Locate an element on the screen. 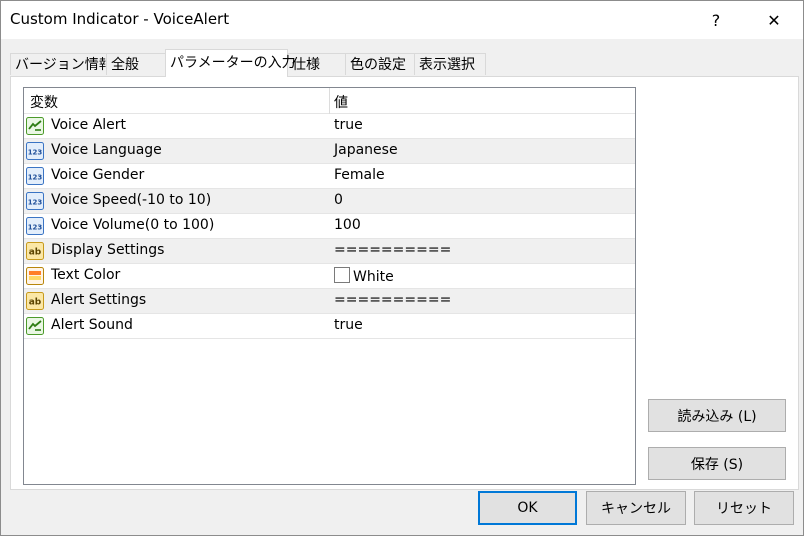  tab-label: 色の設定 is located at coordinates (378, 65).